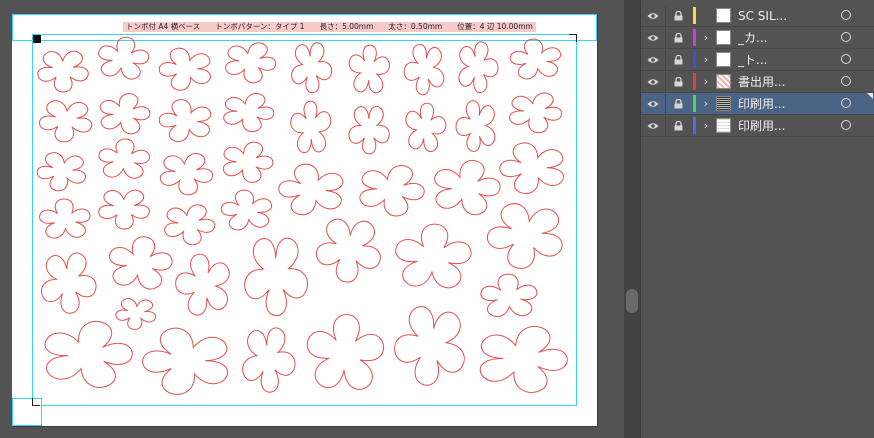 The image size is (874, 438). What do you see at coordinates (632, 219) in the screenshot?
I see `vertical-scrollbar` at bounding box center [632, 219].